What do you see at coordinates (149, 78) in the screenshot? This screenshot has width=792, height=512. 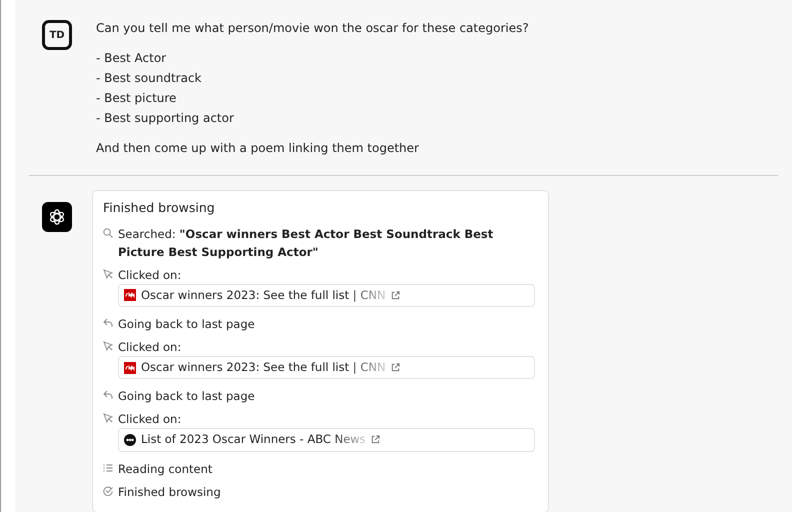 I see `list-item: - Best soundtrack` at bounding box center [149, 78].